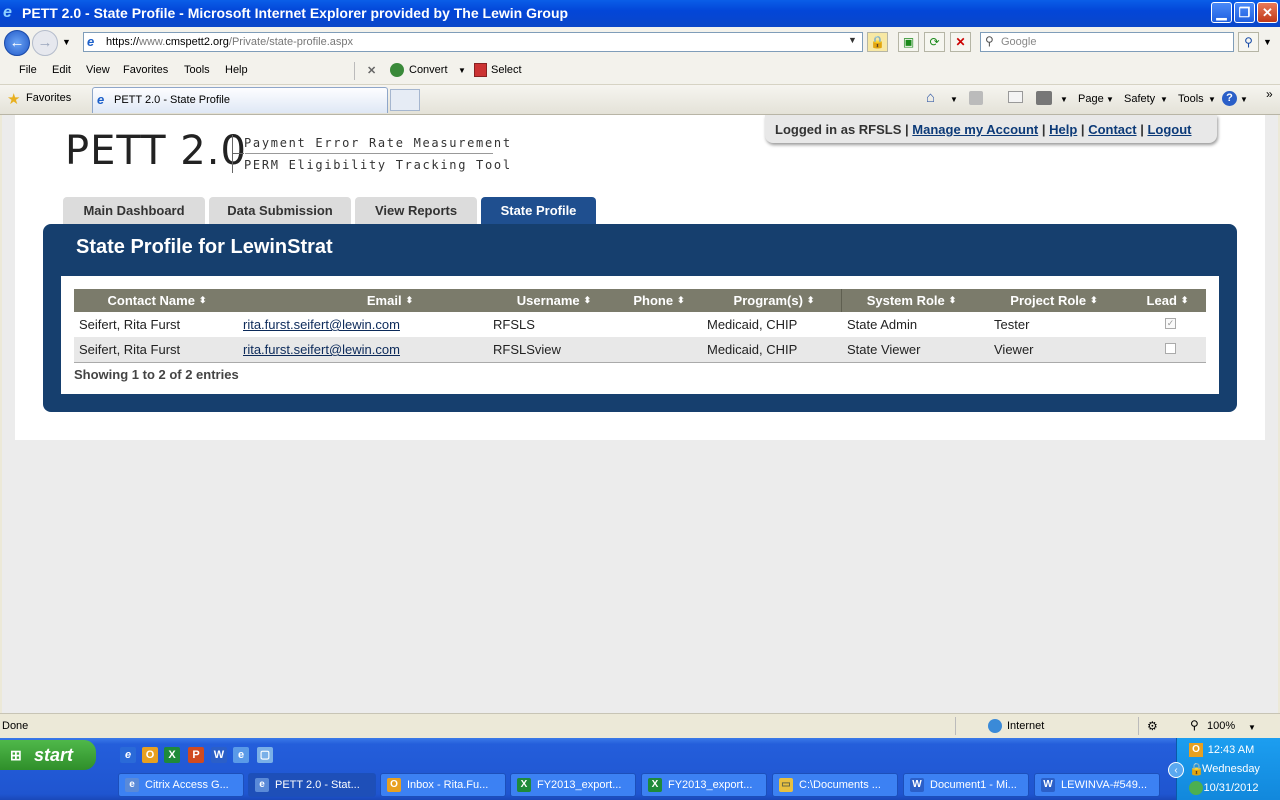 The image size is (1280, 800). I want to click on close-button: ✕, so click(1267, 12).